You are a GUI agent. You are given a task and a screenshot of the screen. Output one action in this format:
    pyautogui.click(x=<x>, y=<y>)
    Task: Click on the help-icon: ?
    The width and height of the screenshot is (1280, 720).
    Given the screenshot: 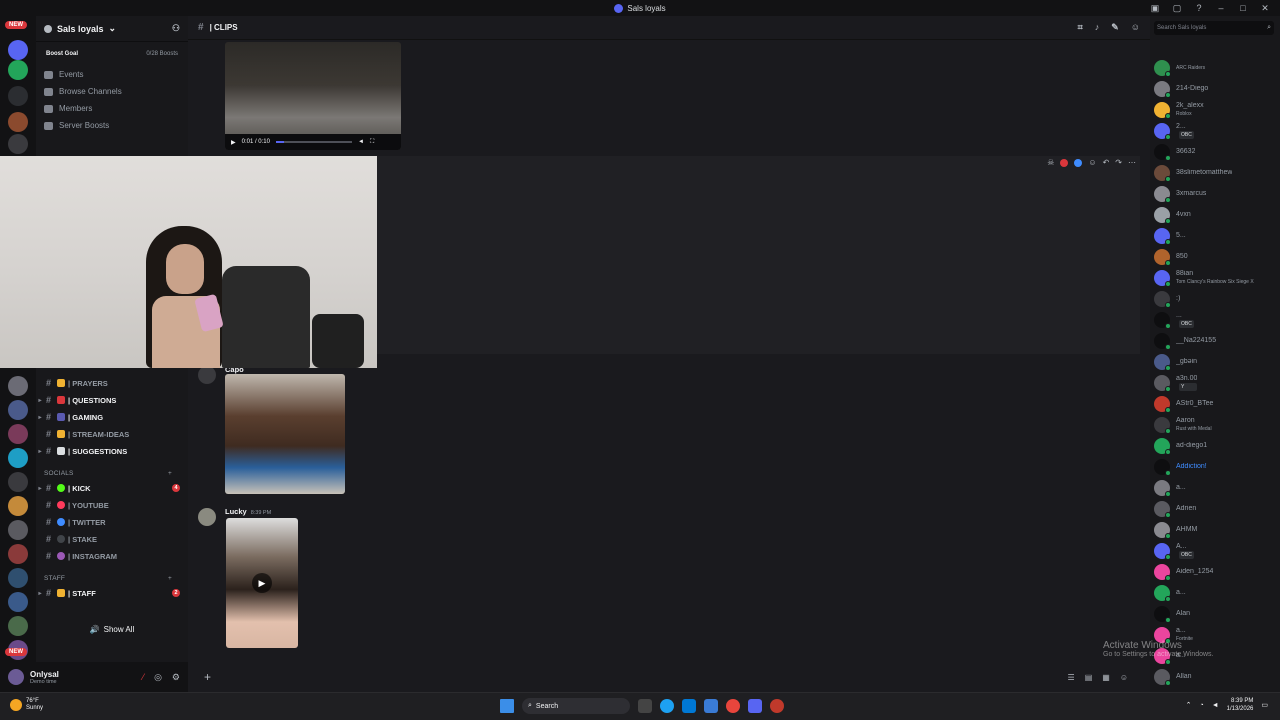 What is the action you would take?
    pyautogui.click(x=1199, y=8)
    